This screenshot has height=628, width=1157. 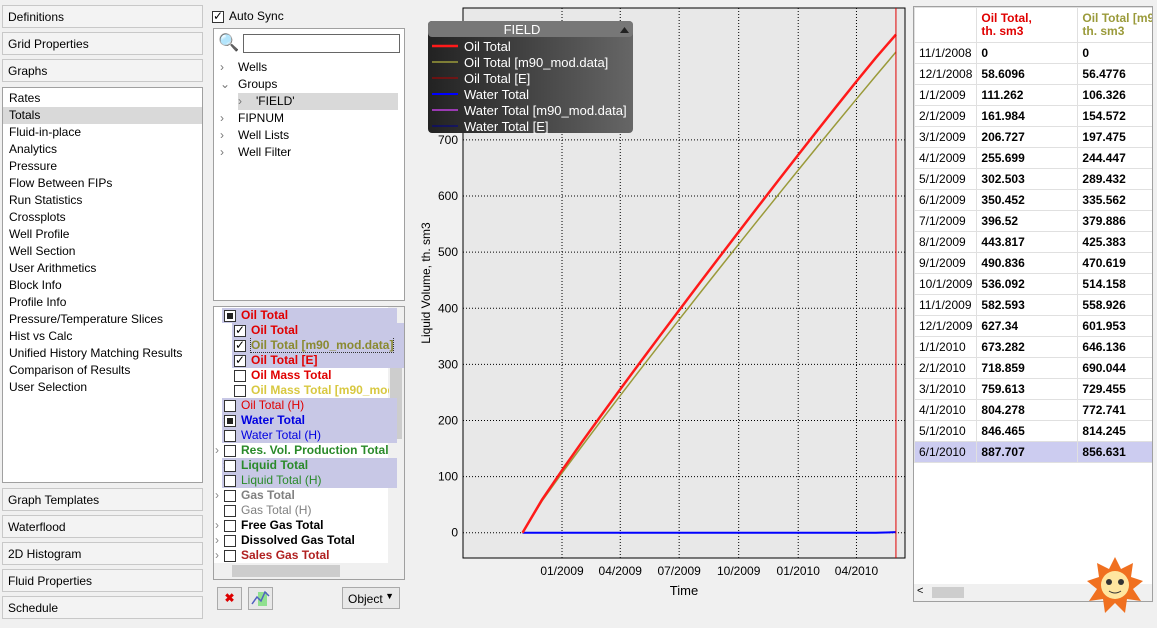 I want to click on accordion-fluid-properties: Fluid Properties, so click(x=102, y=580).